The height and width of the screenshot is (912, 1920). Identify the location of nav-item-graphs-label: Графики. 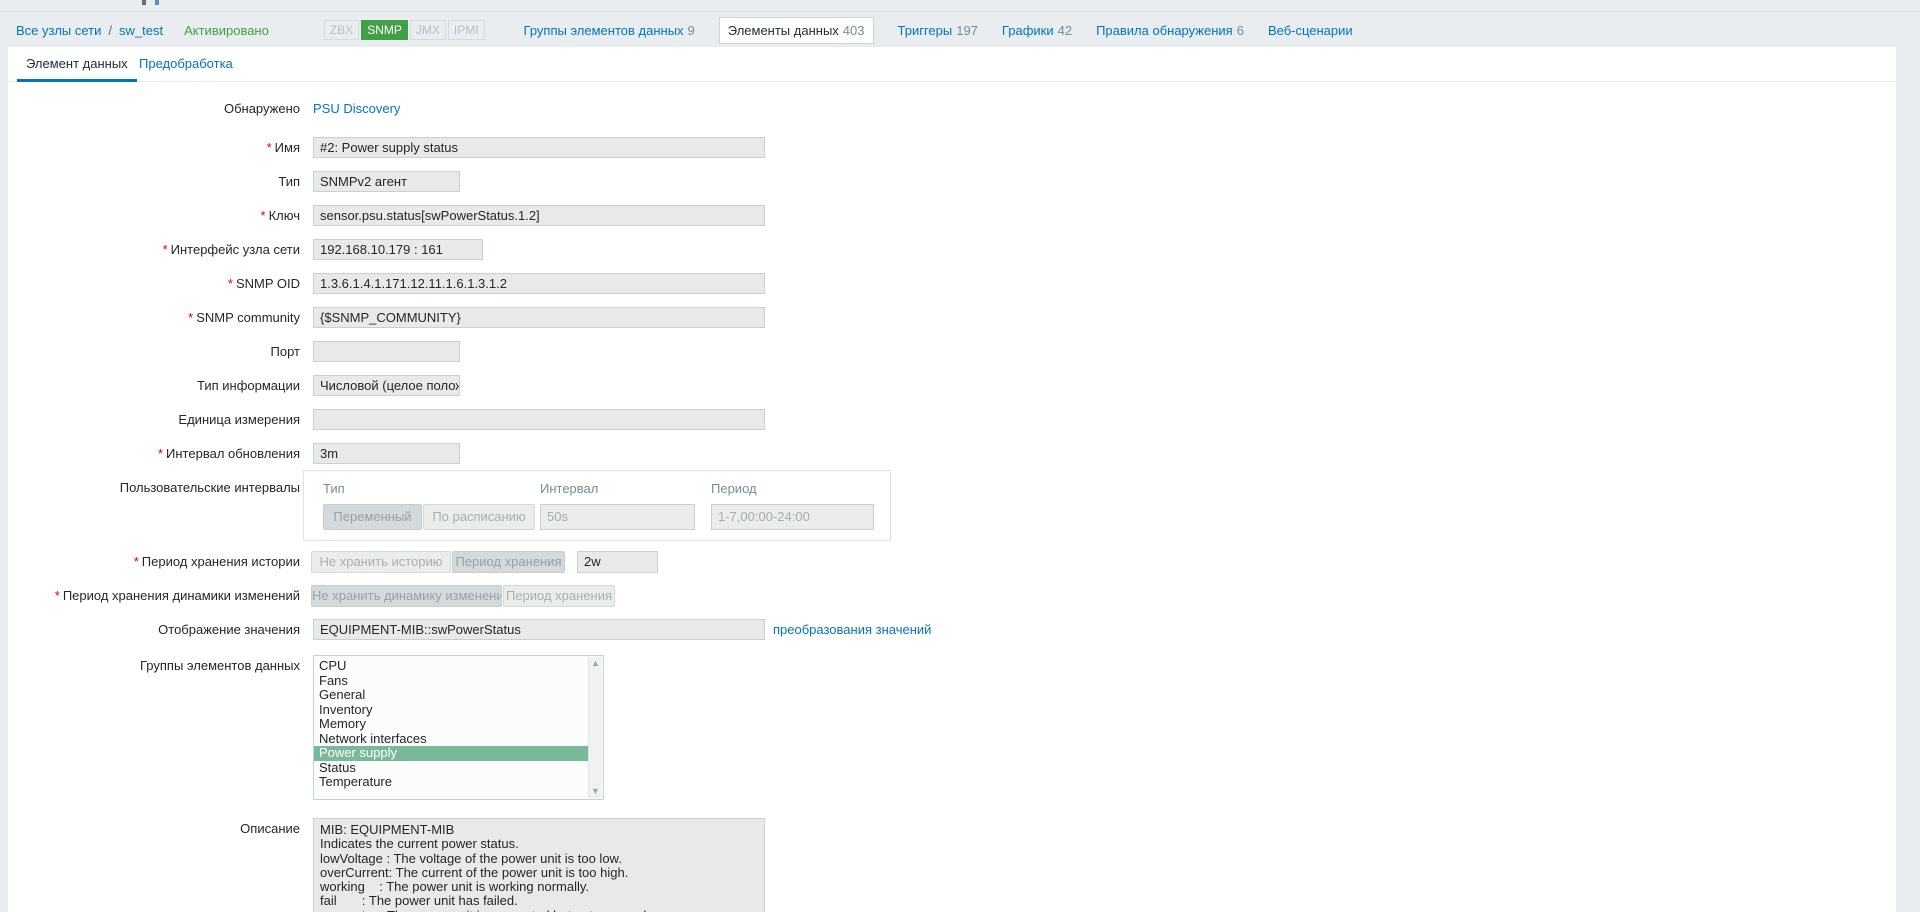
(1028, 30).